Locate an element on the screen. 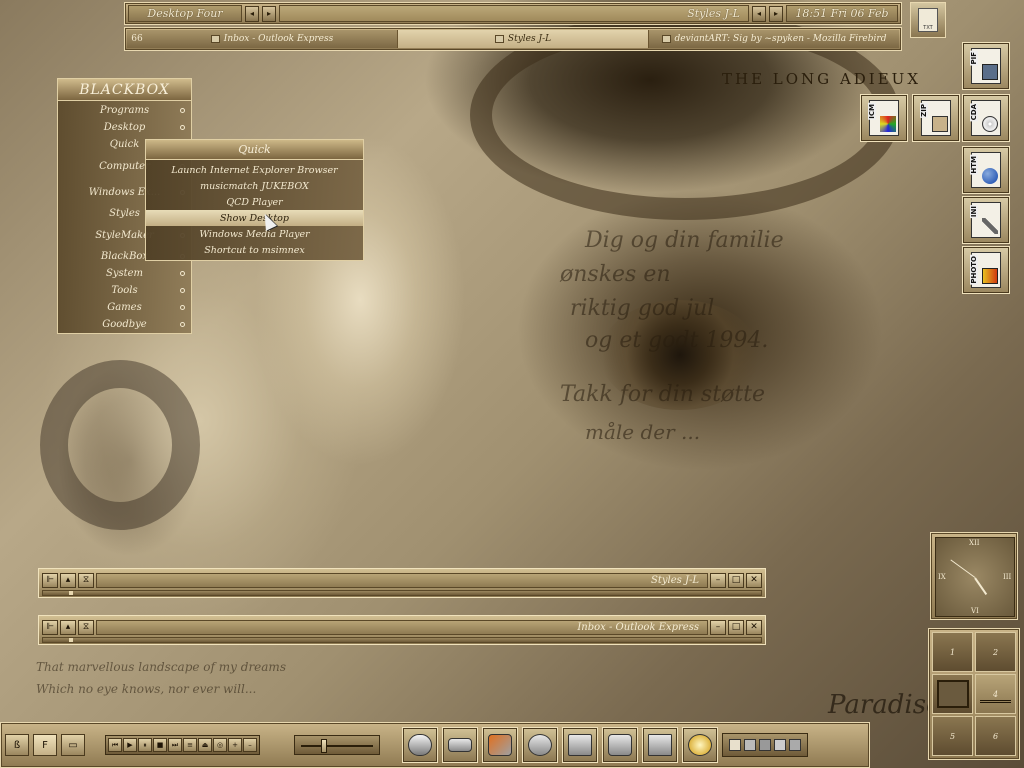 Image resolution: width=1024 pixels, height=768 pixels. window-icon is located at coordinates (620, 745).